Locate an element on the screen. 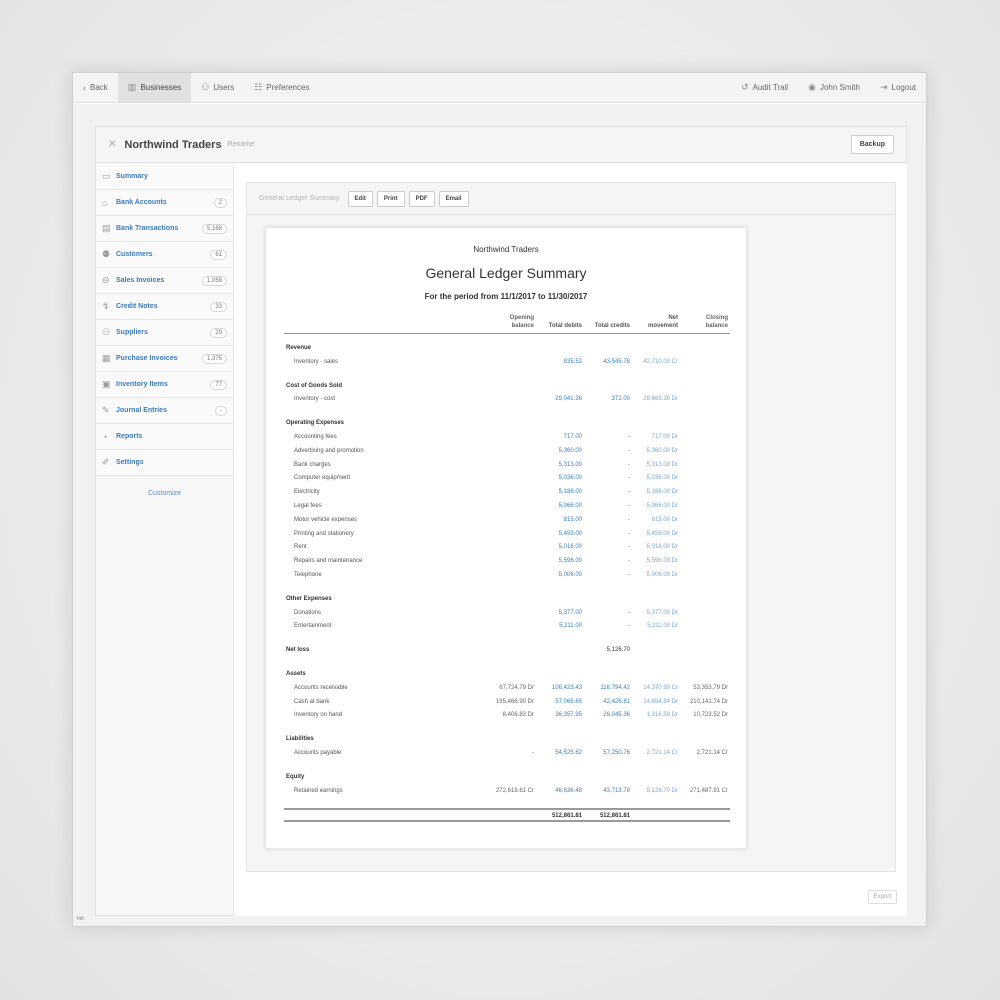  cell-debits: 5,459.00 is located at coordinates (570, 534).